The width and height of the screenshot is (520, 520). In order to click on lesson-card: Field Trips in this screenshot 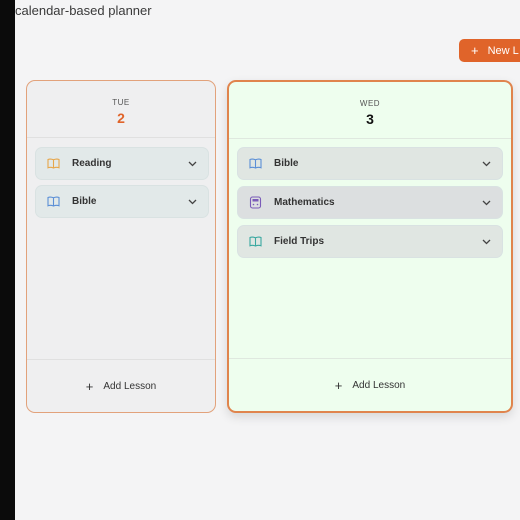, I will do `click(370, 241)`.